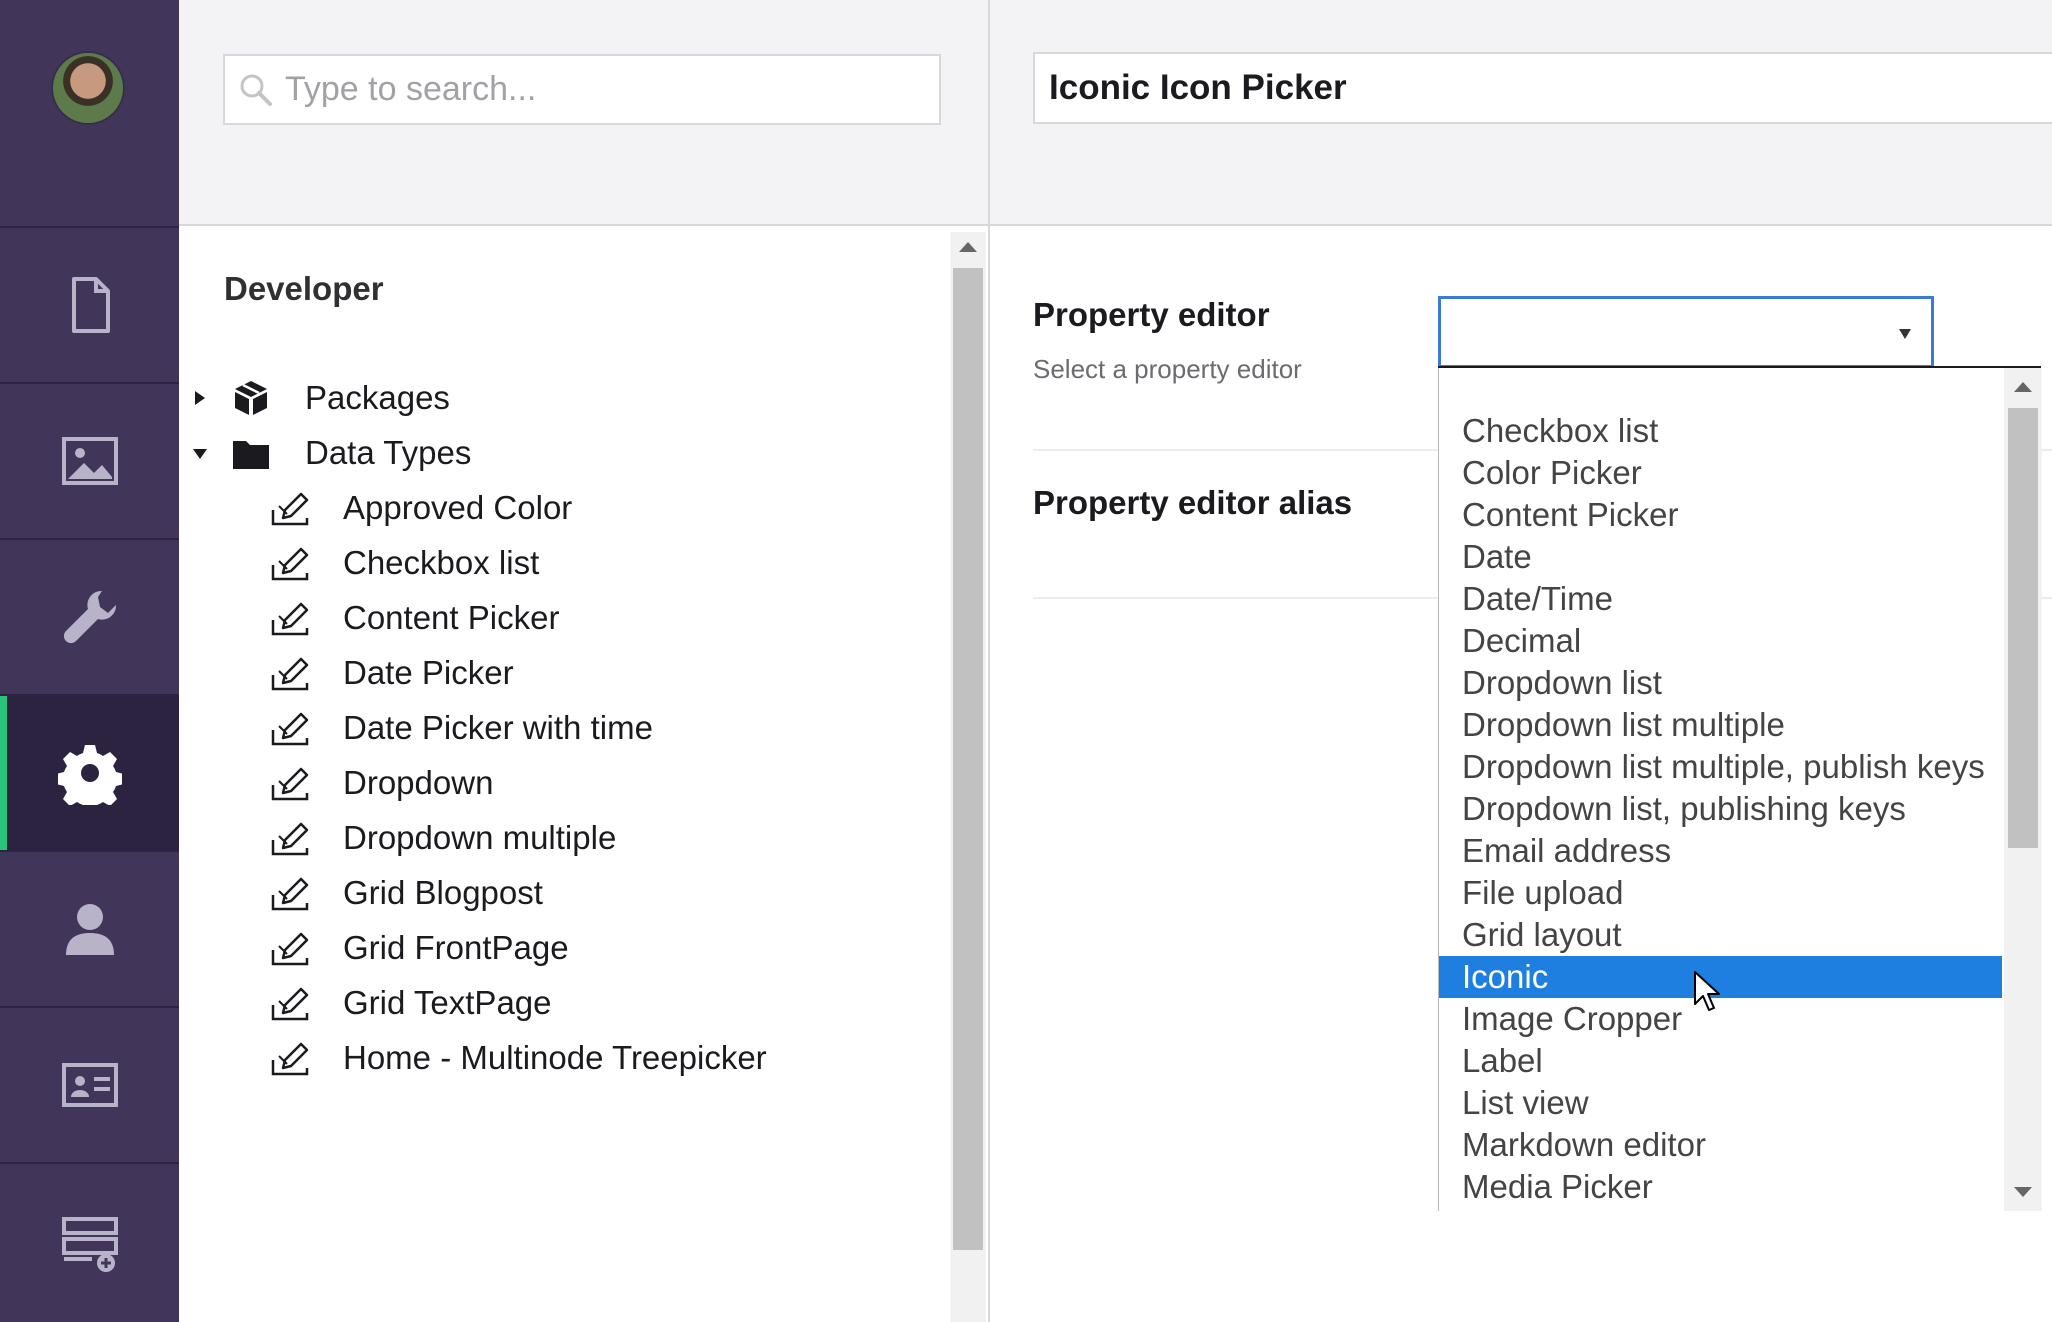 This screenshot has width=2052, height=1322. I want to click on property-editor-select, so click(1686, 332).